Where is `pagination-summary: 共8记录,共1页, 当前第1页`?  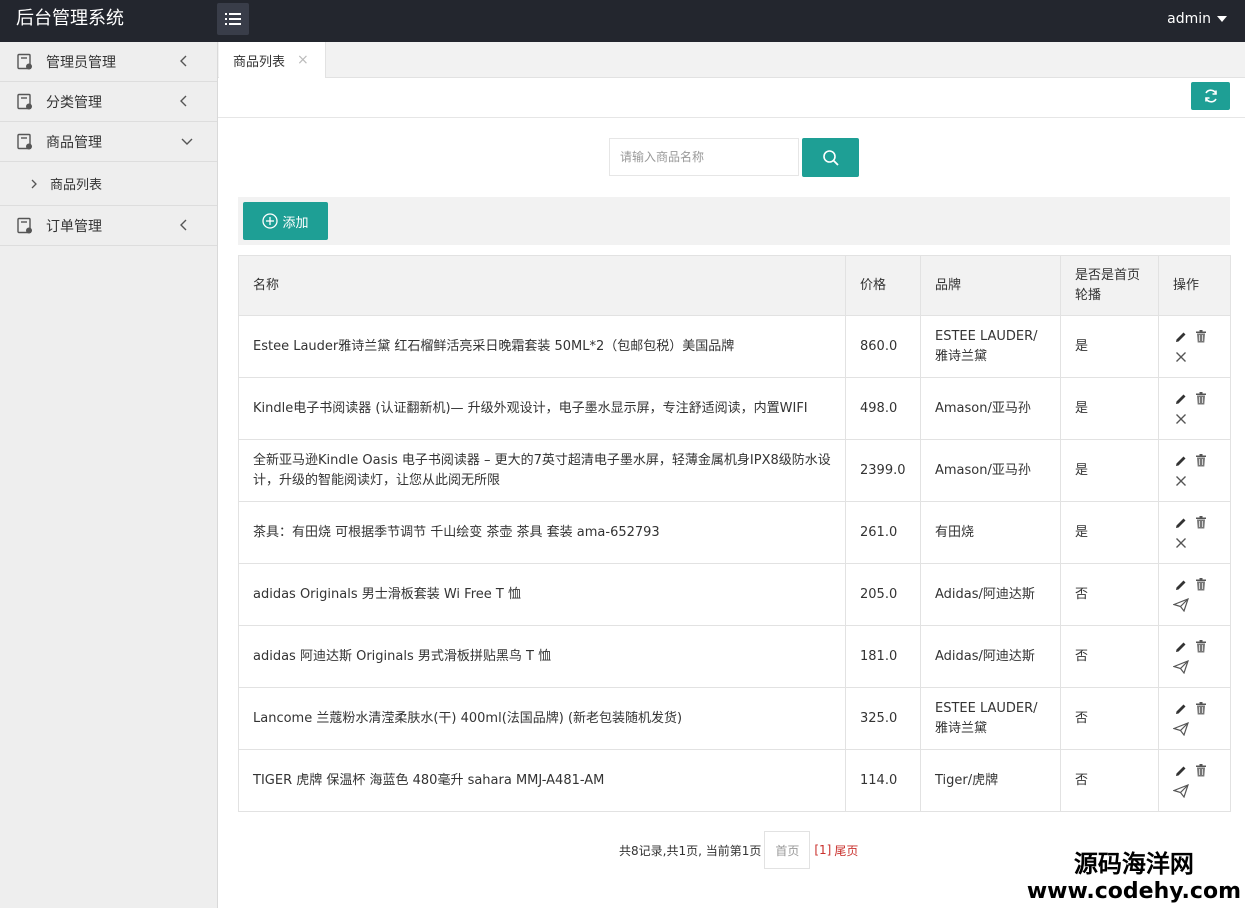
pagination-summary: 共8记录,共1页, 当前第1页 is located at coordinates (690, 850).